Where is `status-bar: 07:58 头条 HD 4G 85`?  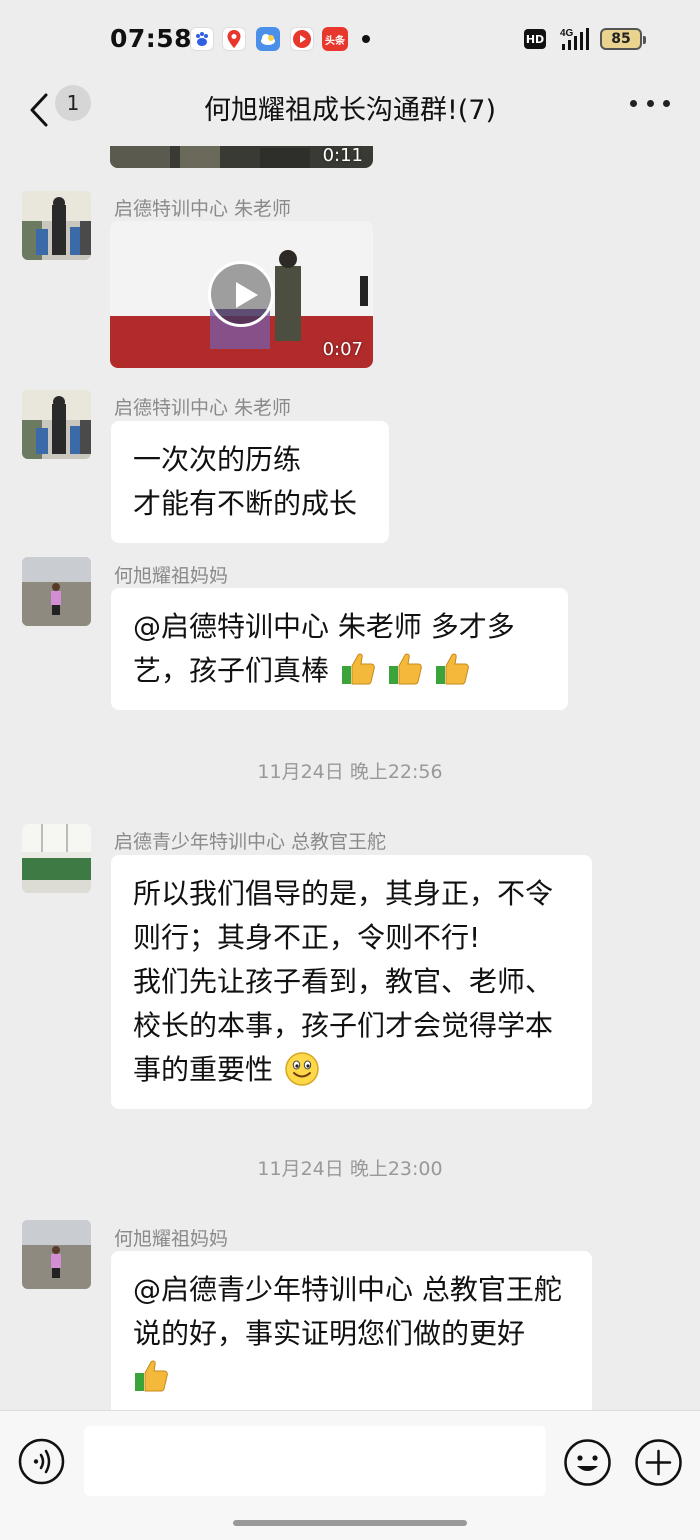 status-bar: 07:58 头条 HD 4G 85 is located at coordinates (350, 39).